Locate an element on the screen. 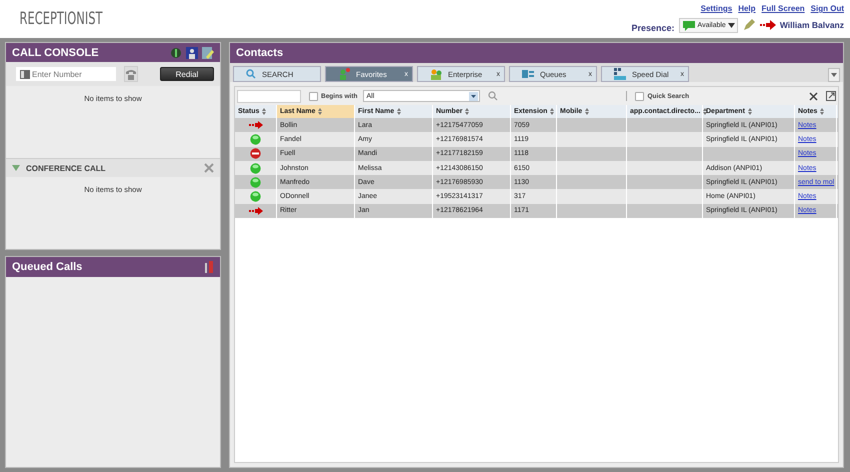  pencil-icon is located at coordinates (749, 25).